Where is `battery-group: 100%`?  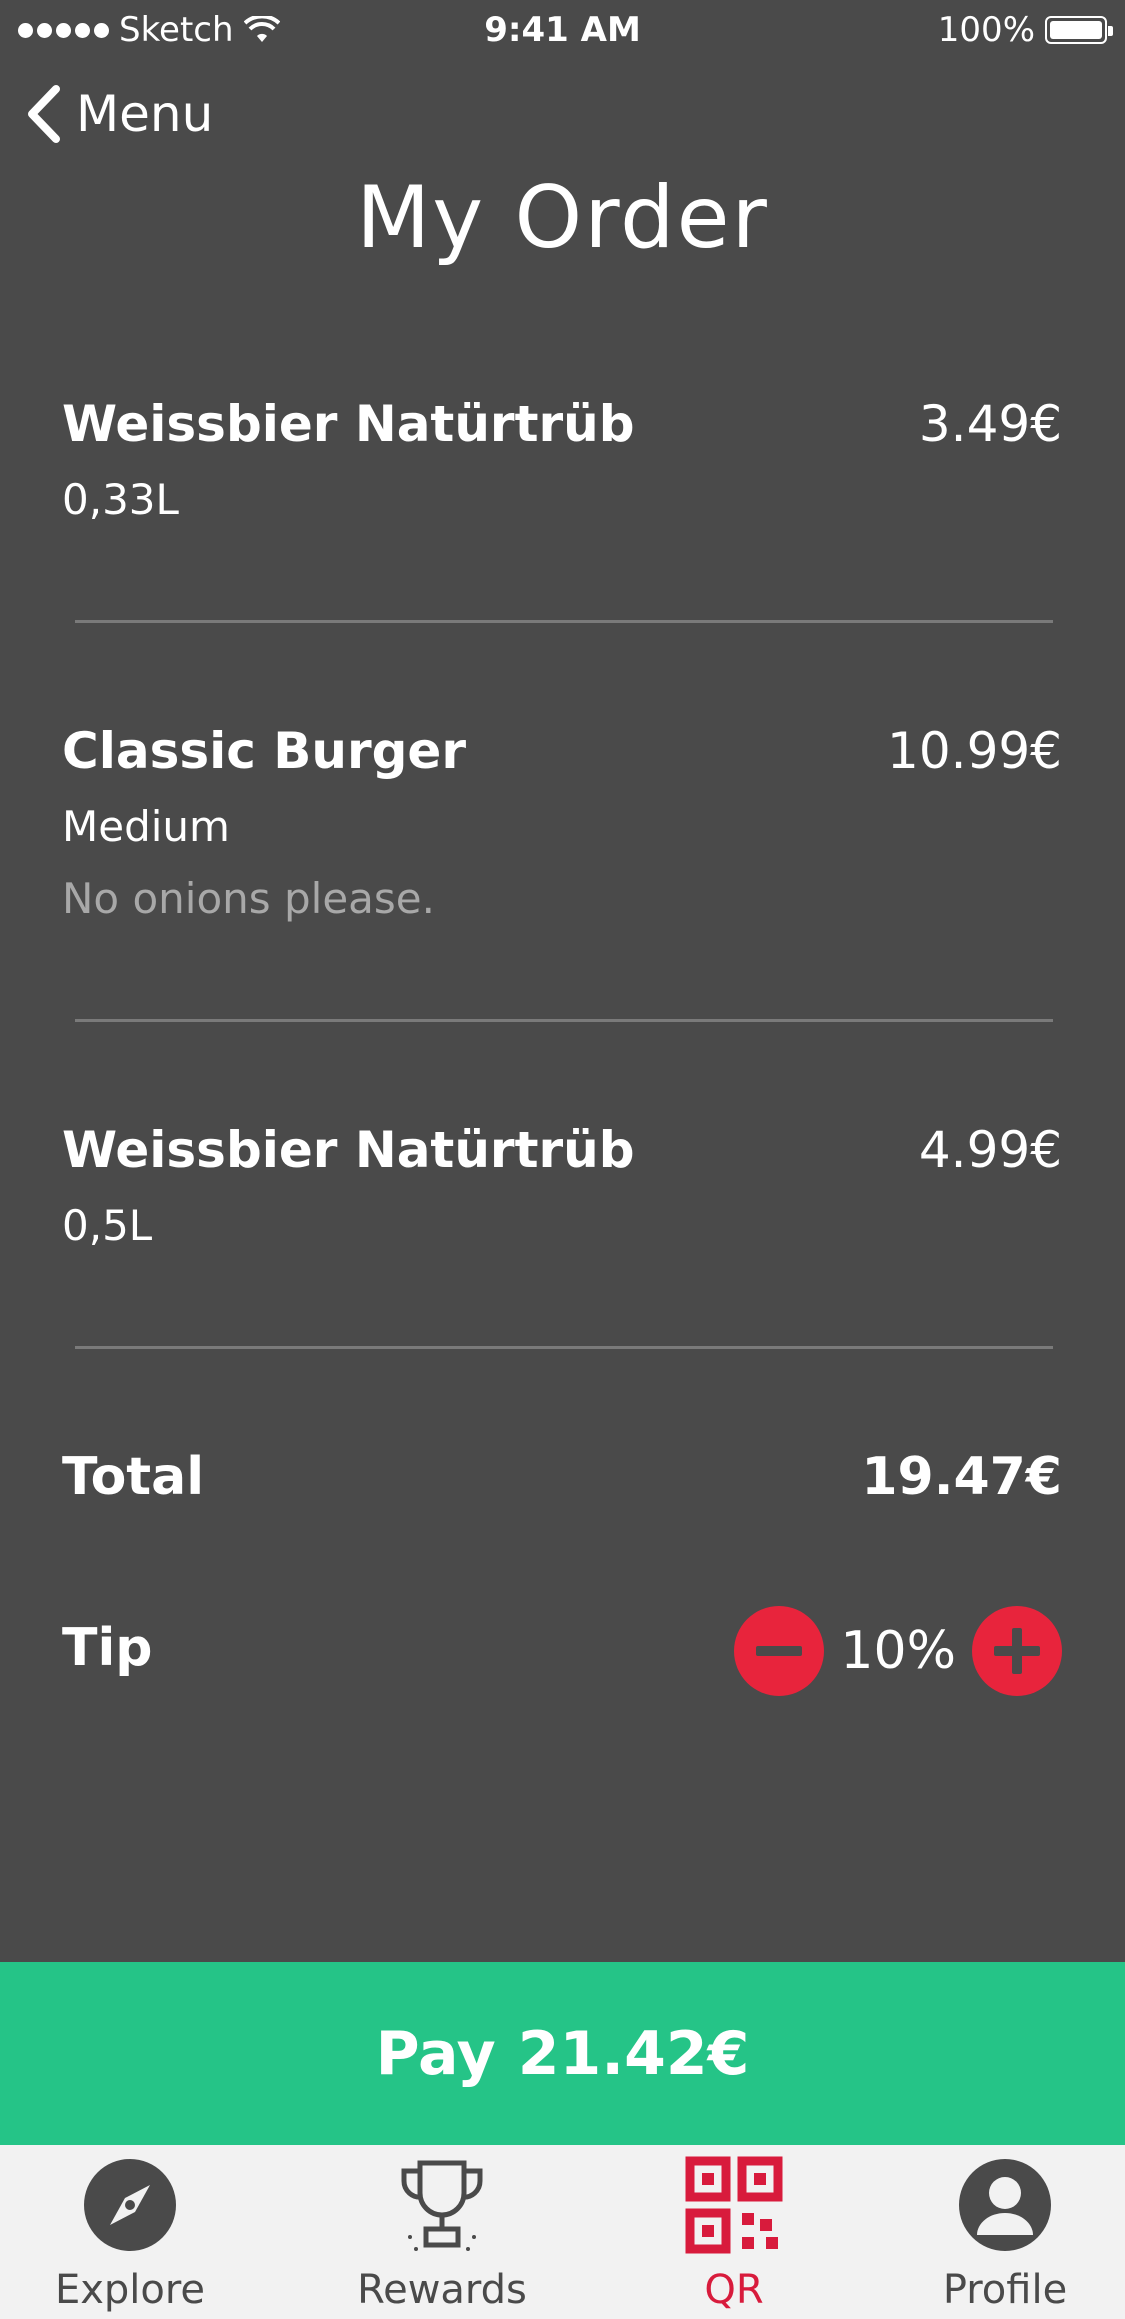 battery-group: 100% is located at coordinates (1025, 30).